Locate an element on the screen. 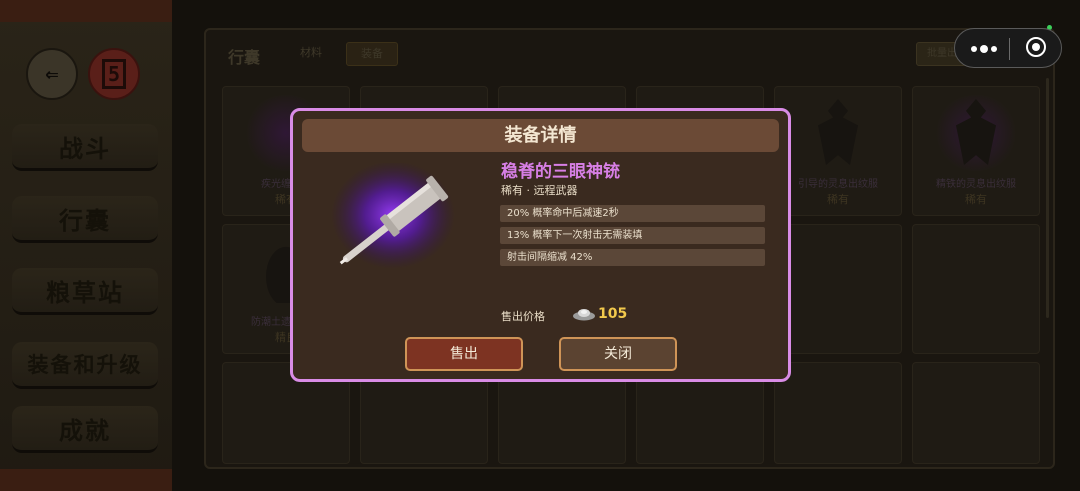 This screenshot has width=1080, height=491. inventory-cell: 引导的灵息出纹服 稀有 is located at coordinates (838, 151).